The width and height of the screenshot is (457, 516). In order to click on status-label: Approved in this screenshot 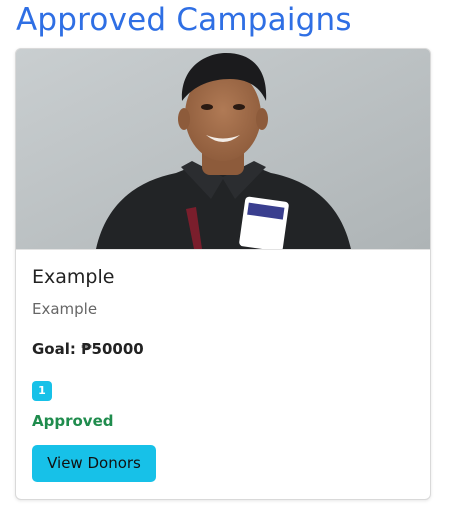, I will do `click(73, 421)`.